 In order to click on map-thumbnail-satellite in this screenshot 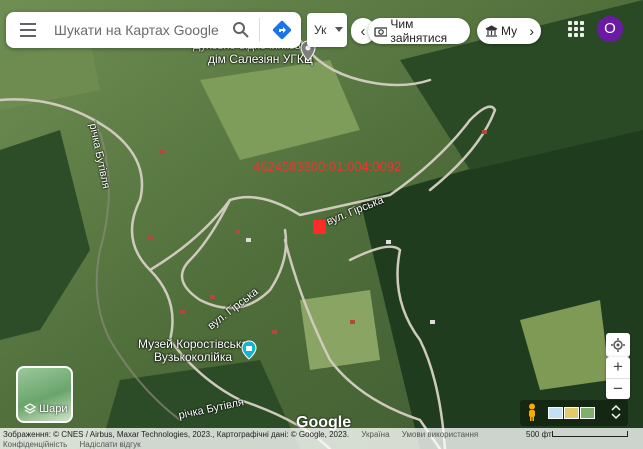, I will do `click(587, 413)`.